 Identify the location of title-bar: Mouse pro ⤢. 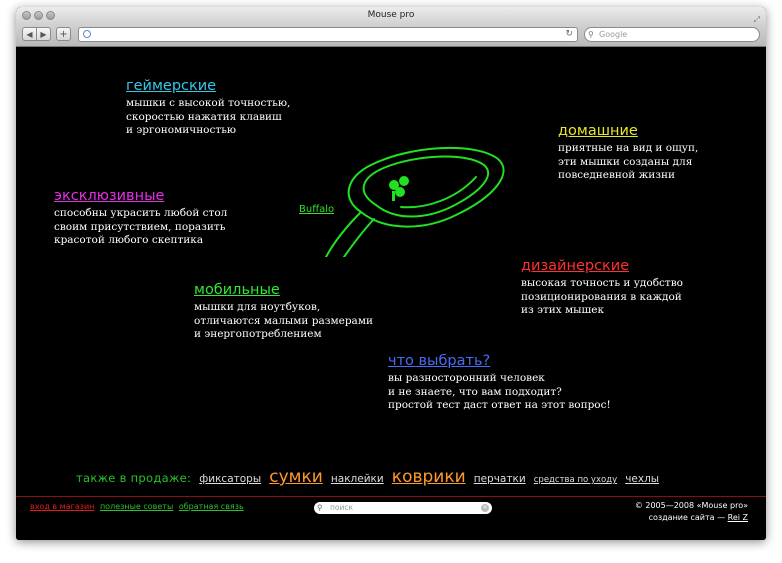
(391, 15).